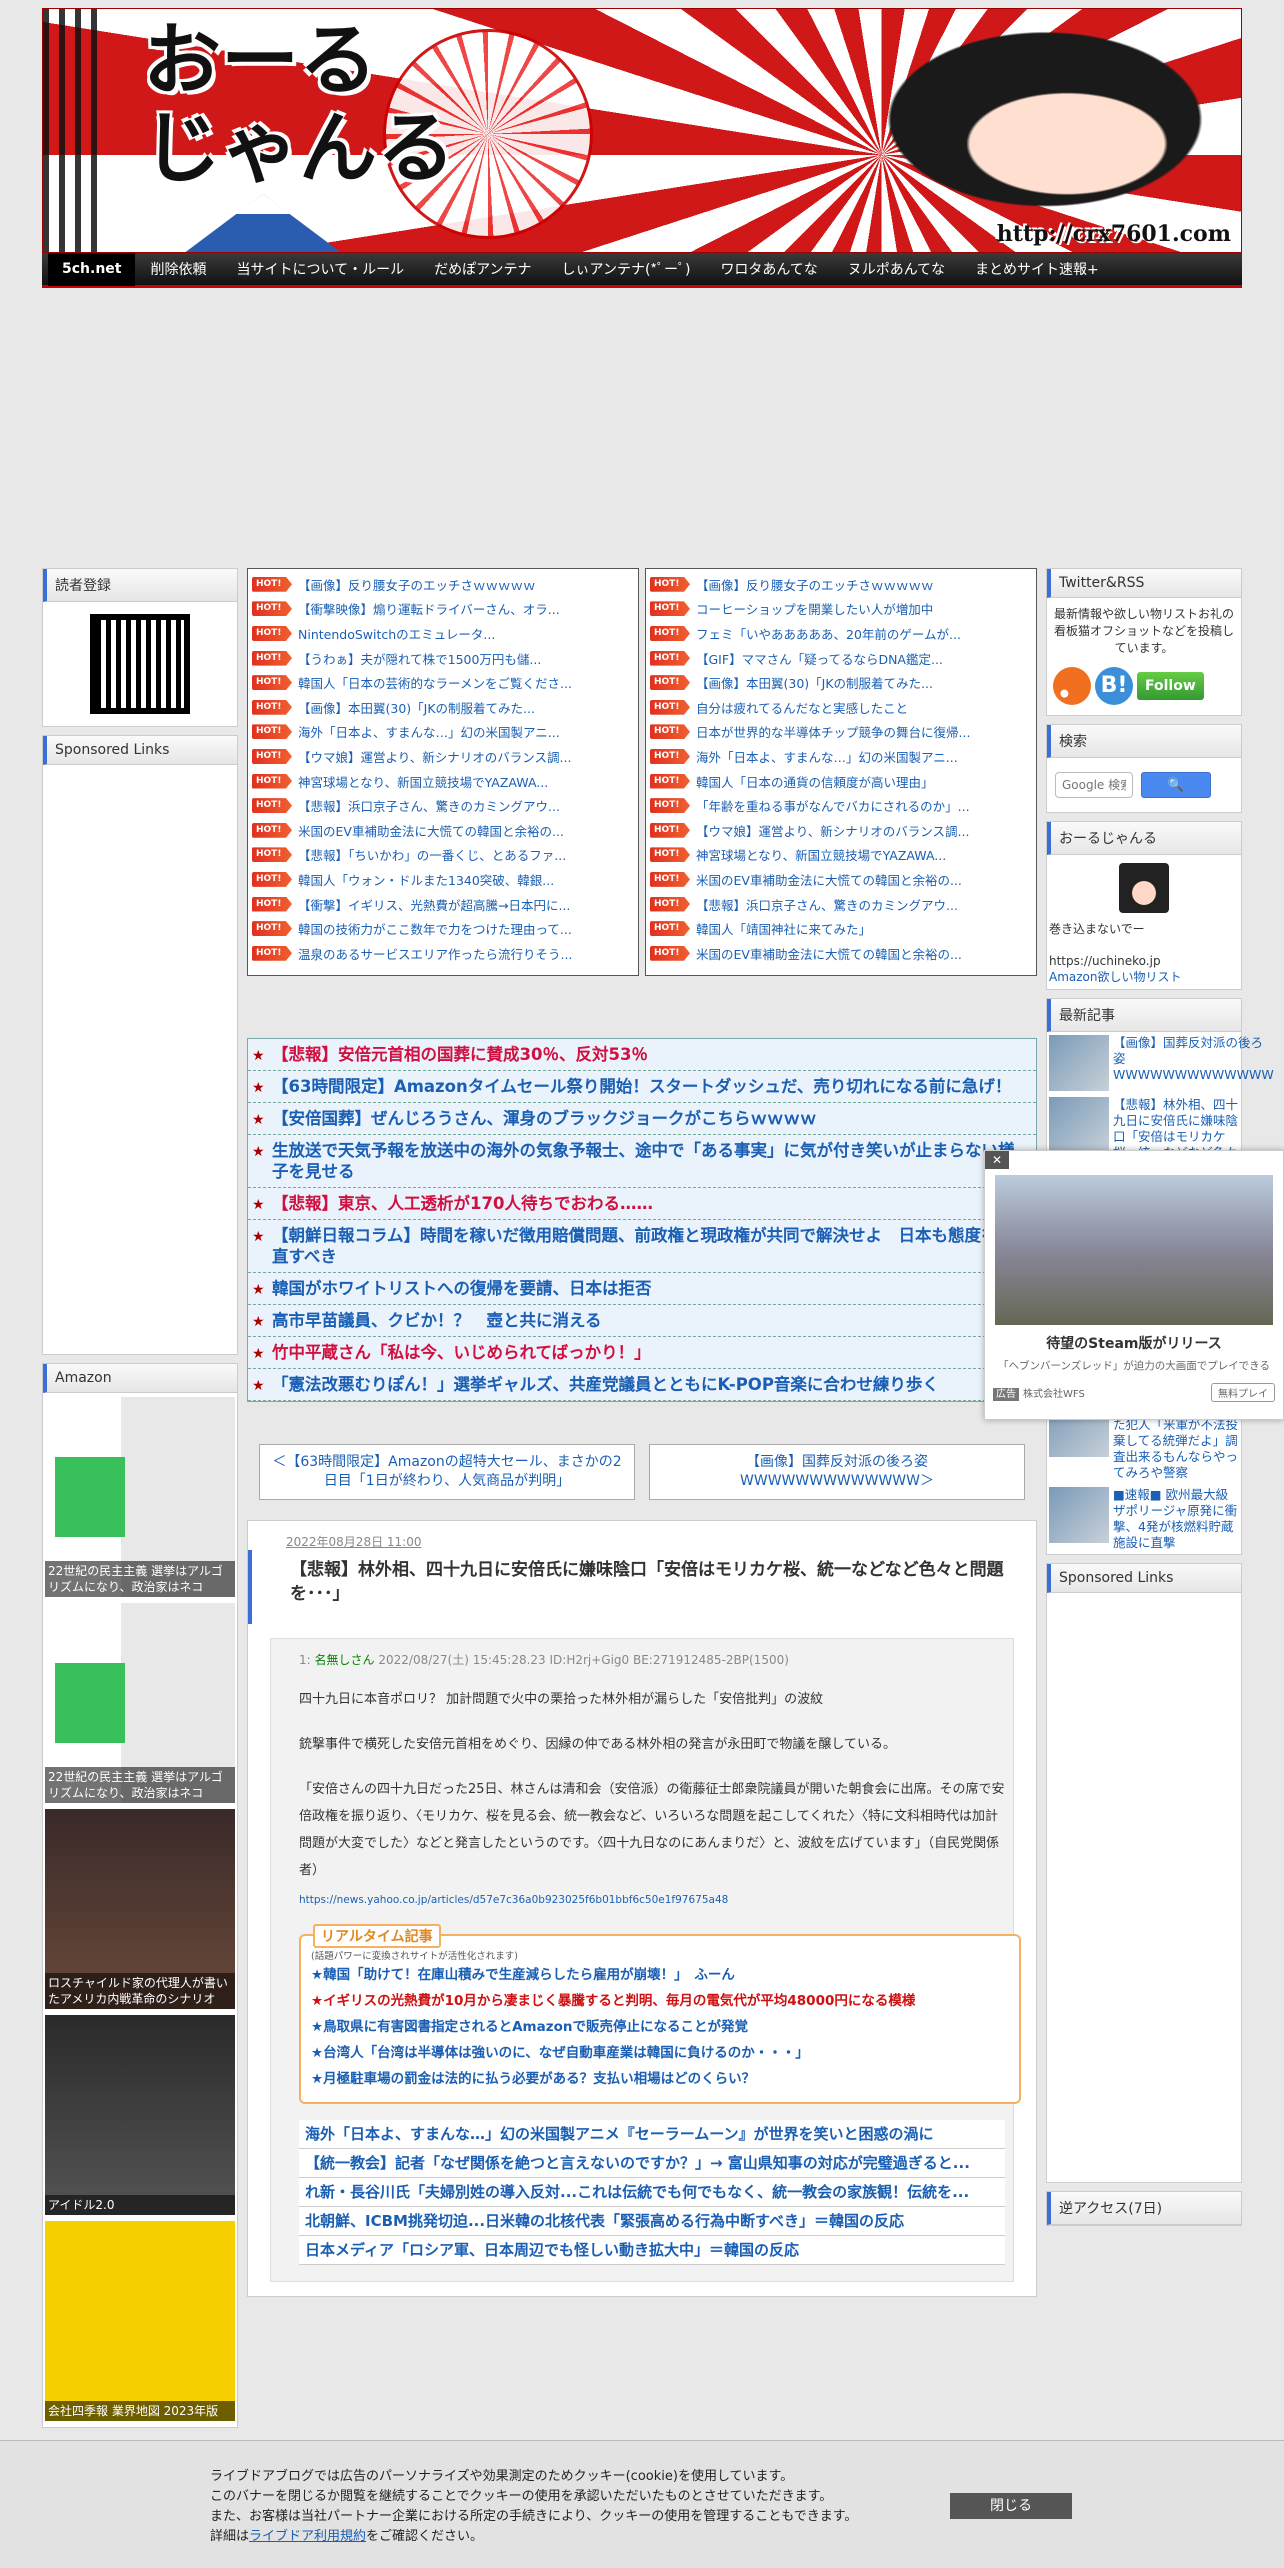 Image resolution: width=1284 pixels, height=2568 pixels. I want to click on list-item: HOT! 韓国人「日本の通貨の信頼度が高い理由」, so click(841, 781).